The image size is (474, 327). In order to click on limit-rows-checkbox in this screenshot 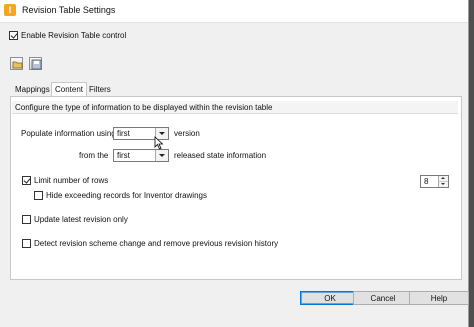, I will do `click(26, 180)`.